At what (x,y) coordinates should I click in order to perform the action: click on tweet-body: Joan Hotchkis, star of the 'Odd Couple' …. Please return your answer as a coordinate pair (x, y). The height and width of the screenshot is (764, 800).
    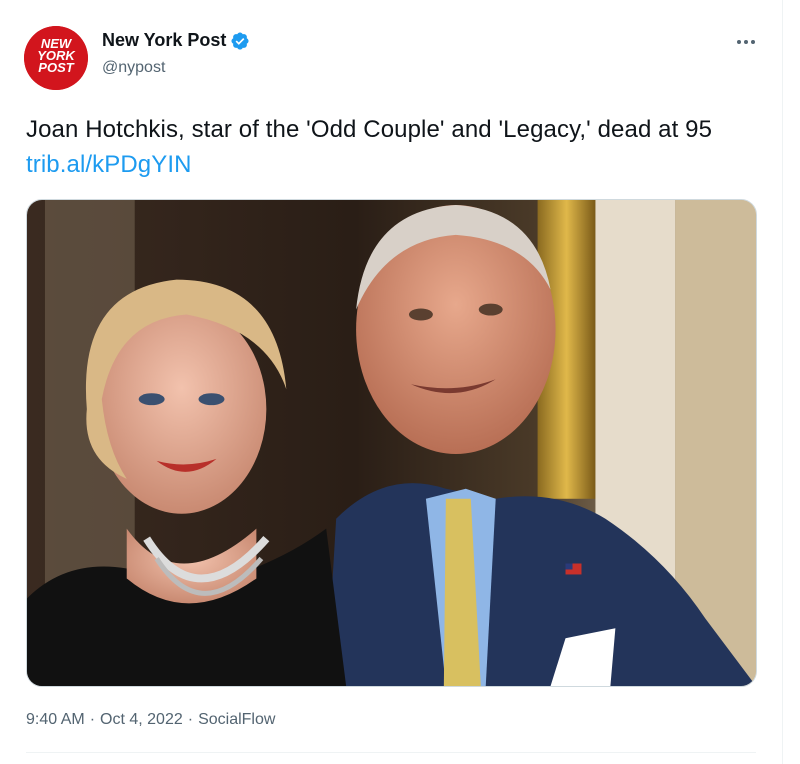
    Looking at the image, I should click on (369, 129).